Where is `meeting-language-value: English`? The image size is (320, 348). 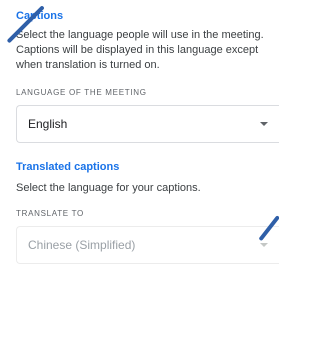
meeting-language-value: English is located at coordinates (48, 124).